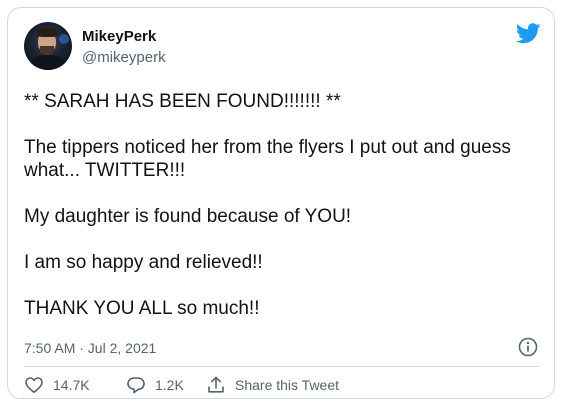  What do you see at coordinates (47, 32) in the screenshot?
I see `avatar-hair` at bounding box center [47, 32].